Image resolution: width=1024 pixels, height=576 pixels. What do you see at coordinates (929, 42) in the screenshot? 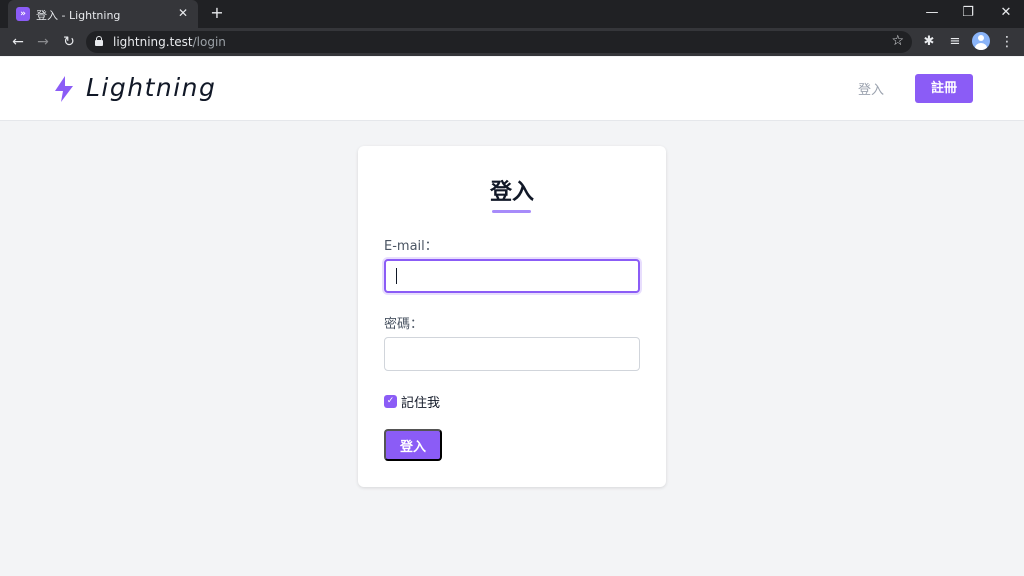
I see `extensions-puzzle-icon: ✱` at bounding box center [929, 42].